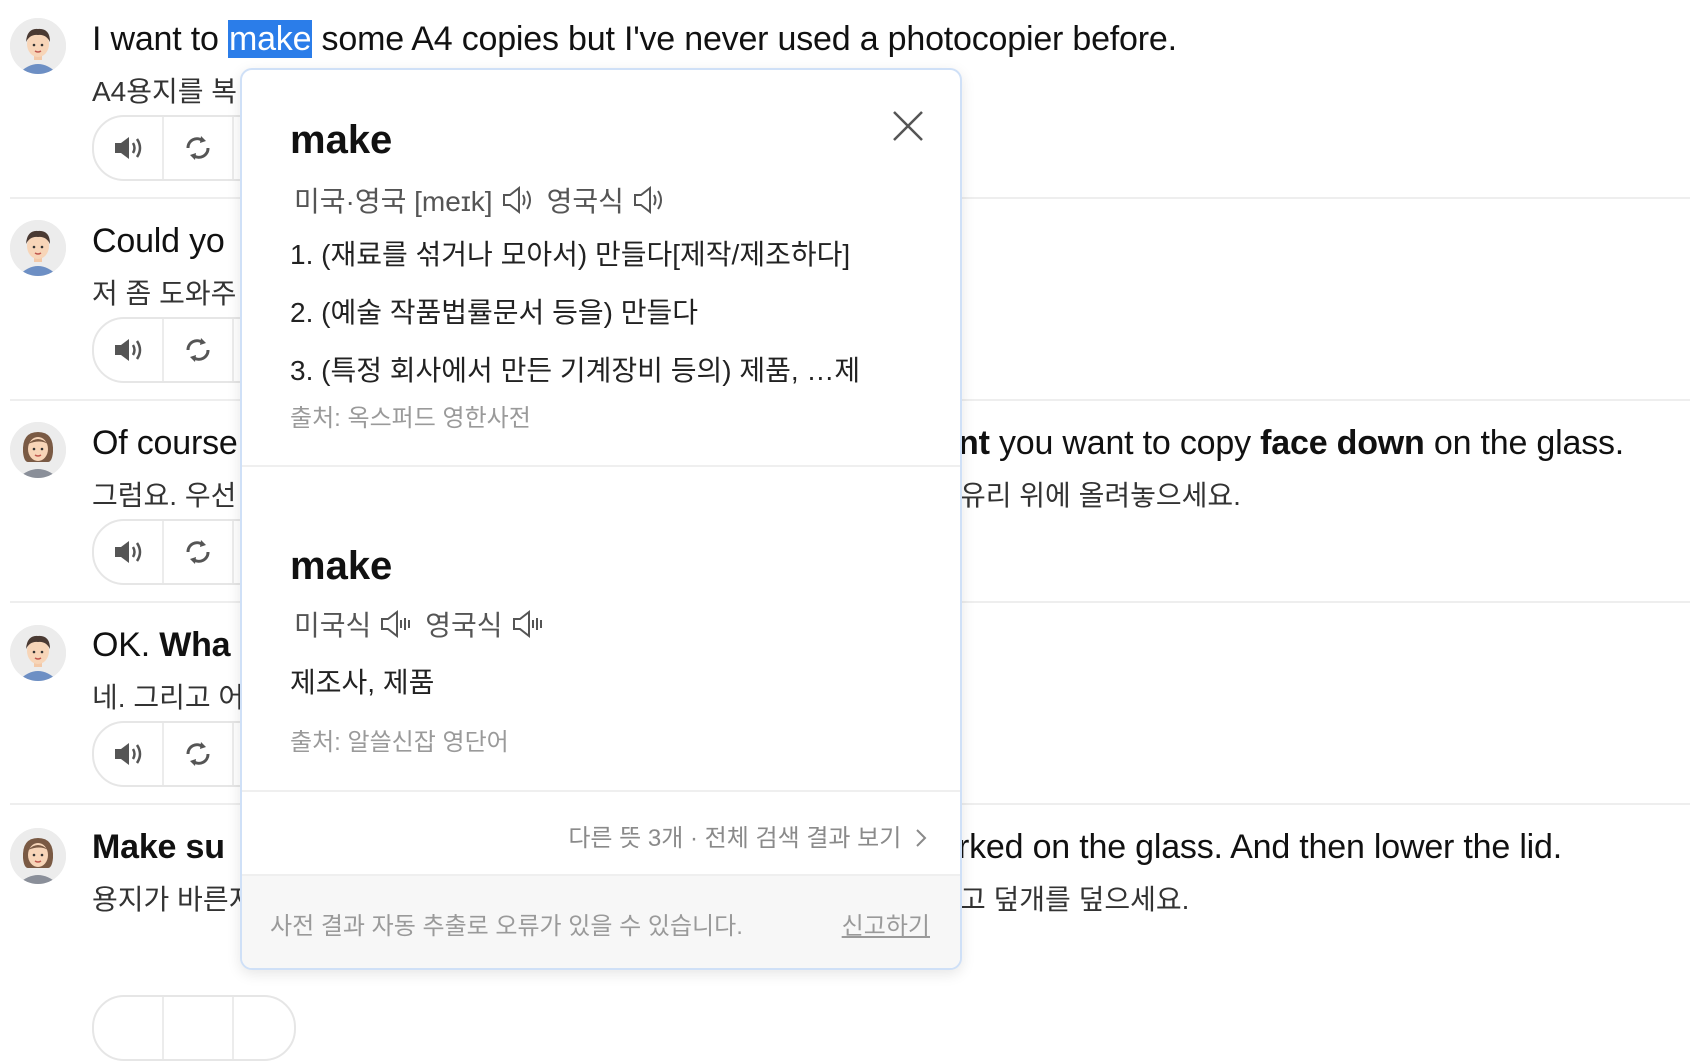  Describe the element at coordinates (575, 370) in the screenshot. I see `definition-item: 3. (특정 회사에서 만든 기계장비 등의) 제품, …제` at that location.